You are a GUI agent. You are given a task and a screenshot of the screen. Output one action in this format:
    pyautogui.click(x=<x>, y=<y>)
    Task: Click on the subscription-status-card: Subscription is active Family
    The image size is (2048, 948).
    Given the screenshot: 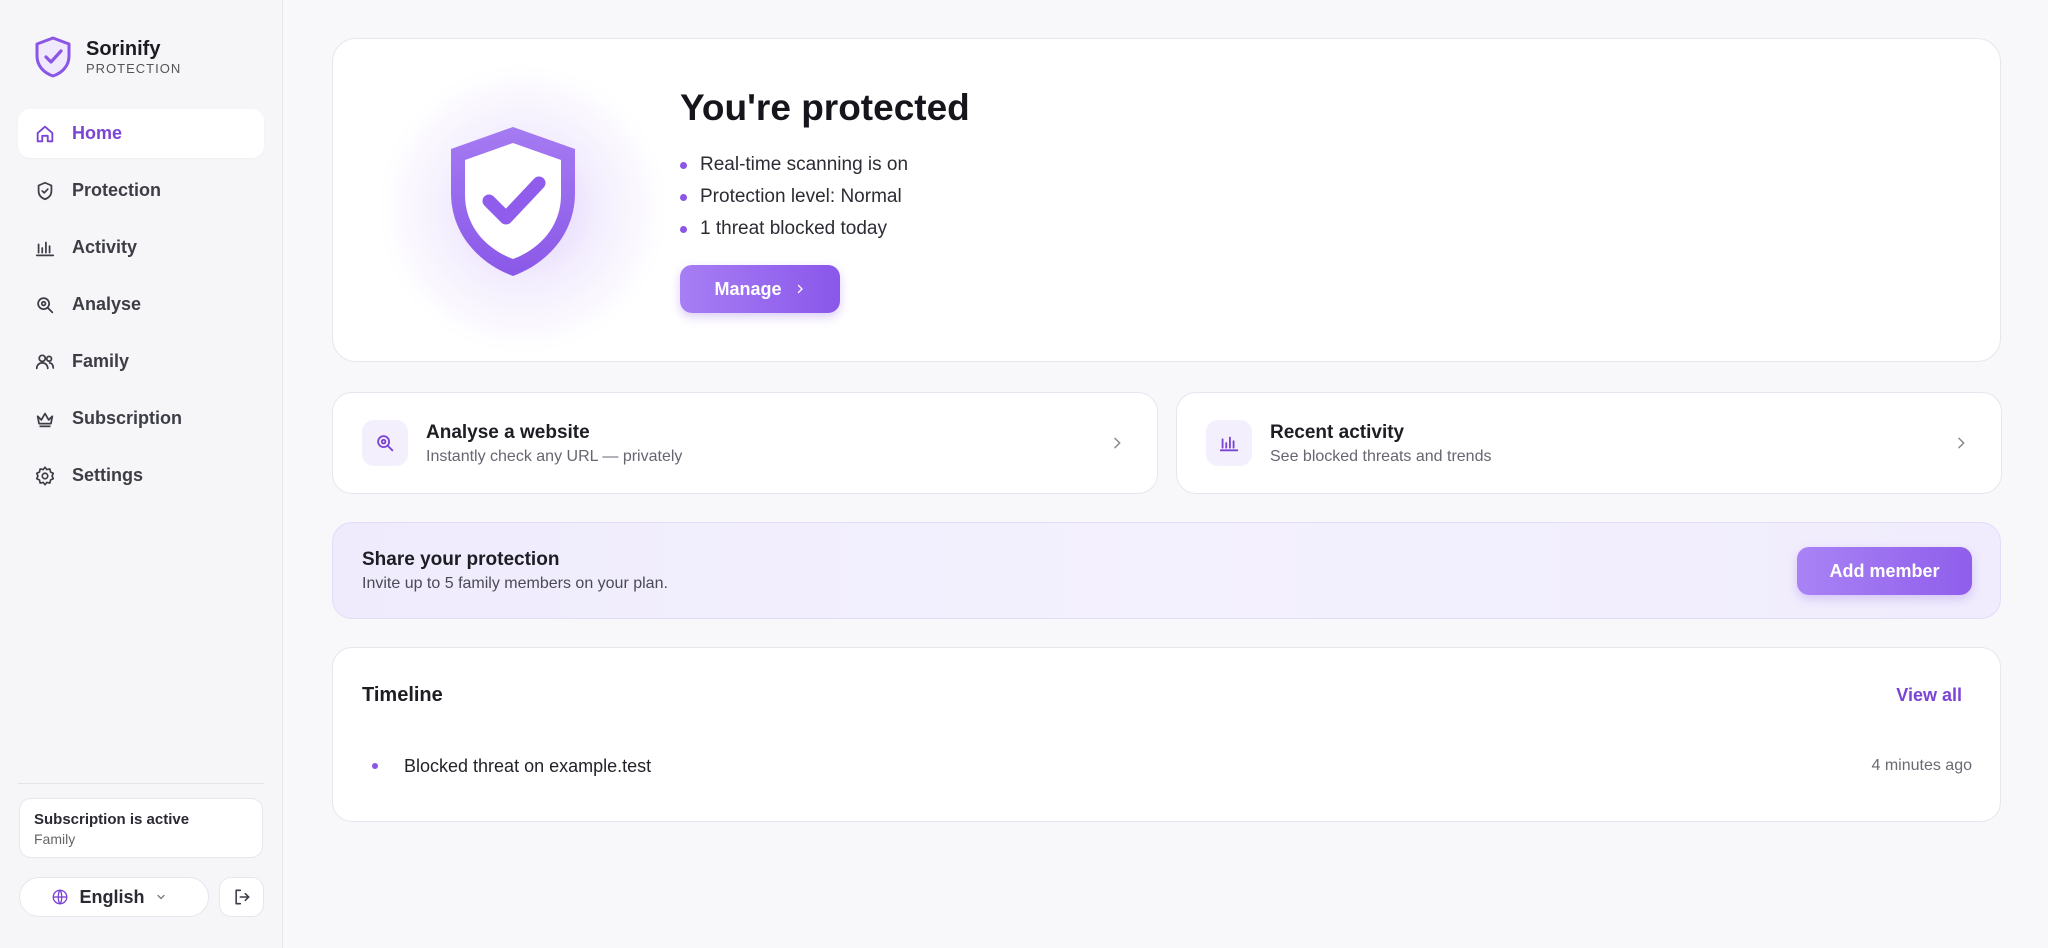 What is the action you would take?
    pyautogui.click(x=141, y=828)
    